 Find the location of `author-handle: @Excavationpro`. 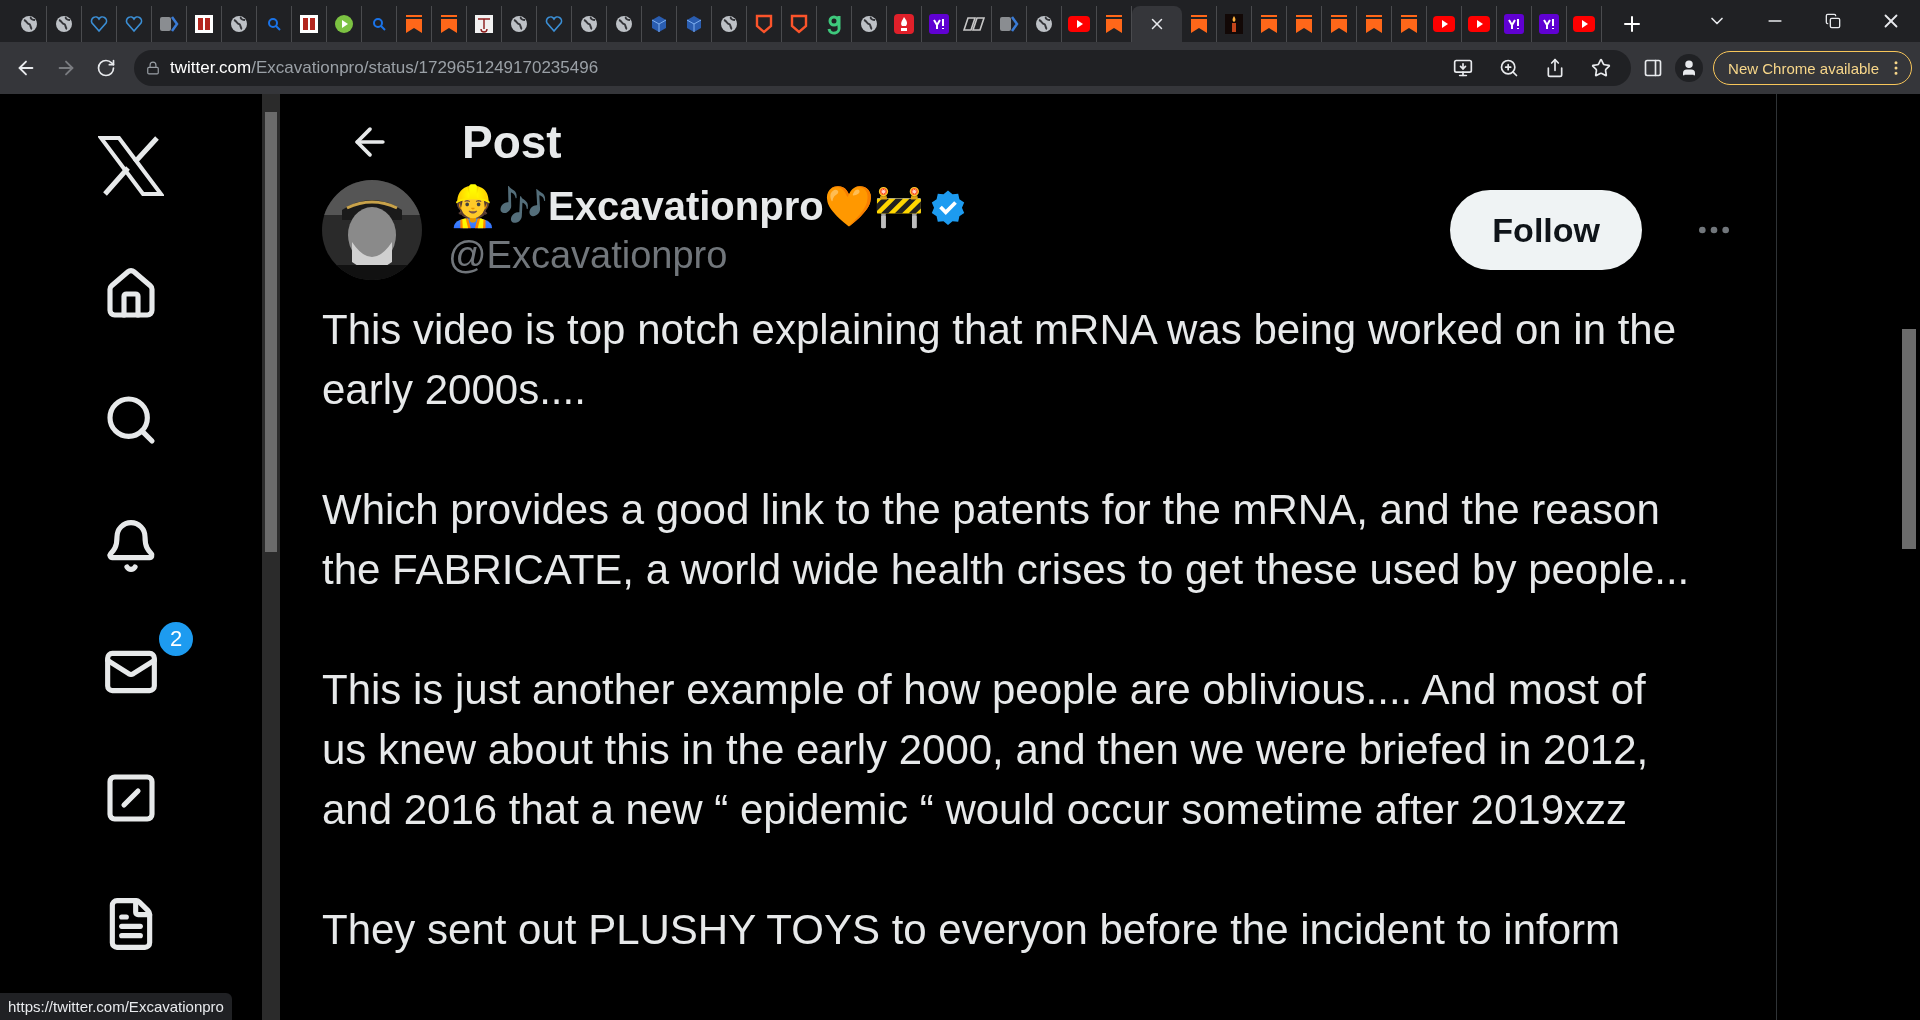

author-handle: @Excavationpro is located at coordinates (936, 255).